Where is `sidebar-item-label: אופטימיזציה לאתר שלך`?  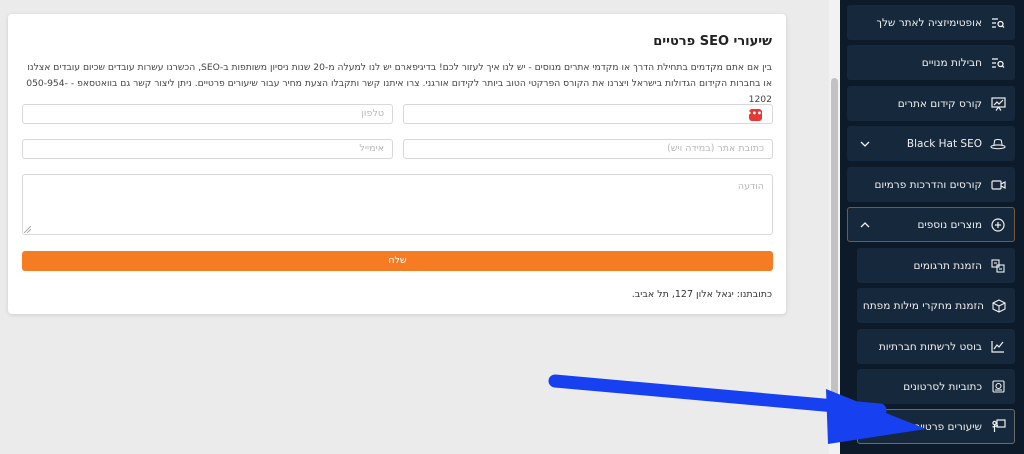
sidebar-item-label: אופטימיזציה לאתר שלך is located at coordinates (929, 22).